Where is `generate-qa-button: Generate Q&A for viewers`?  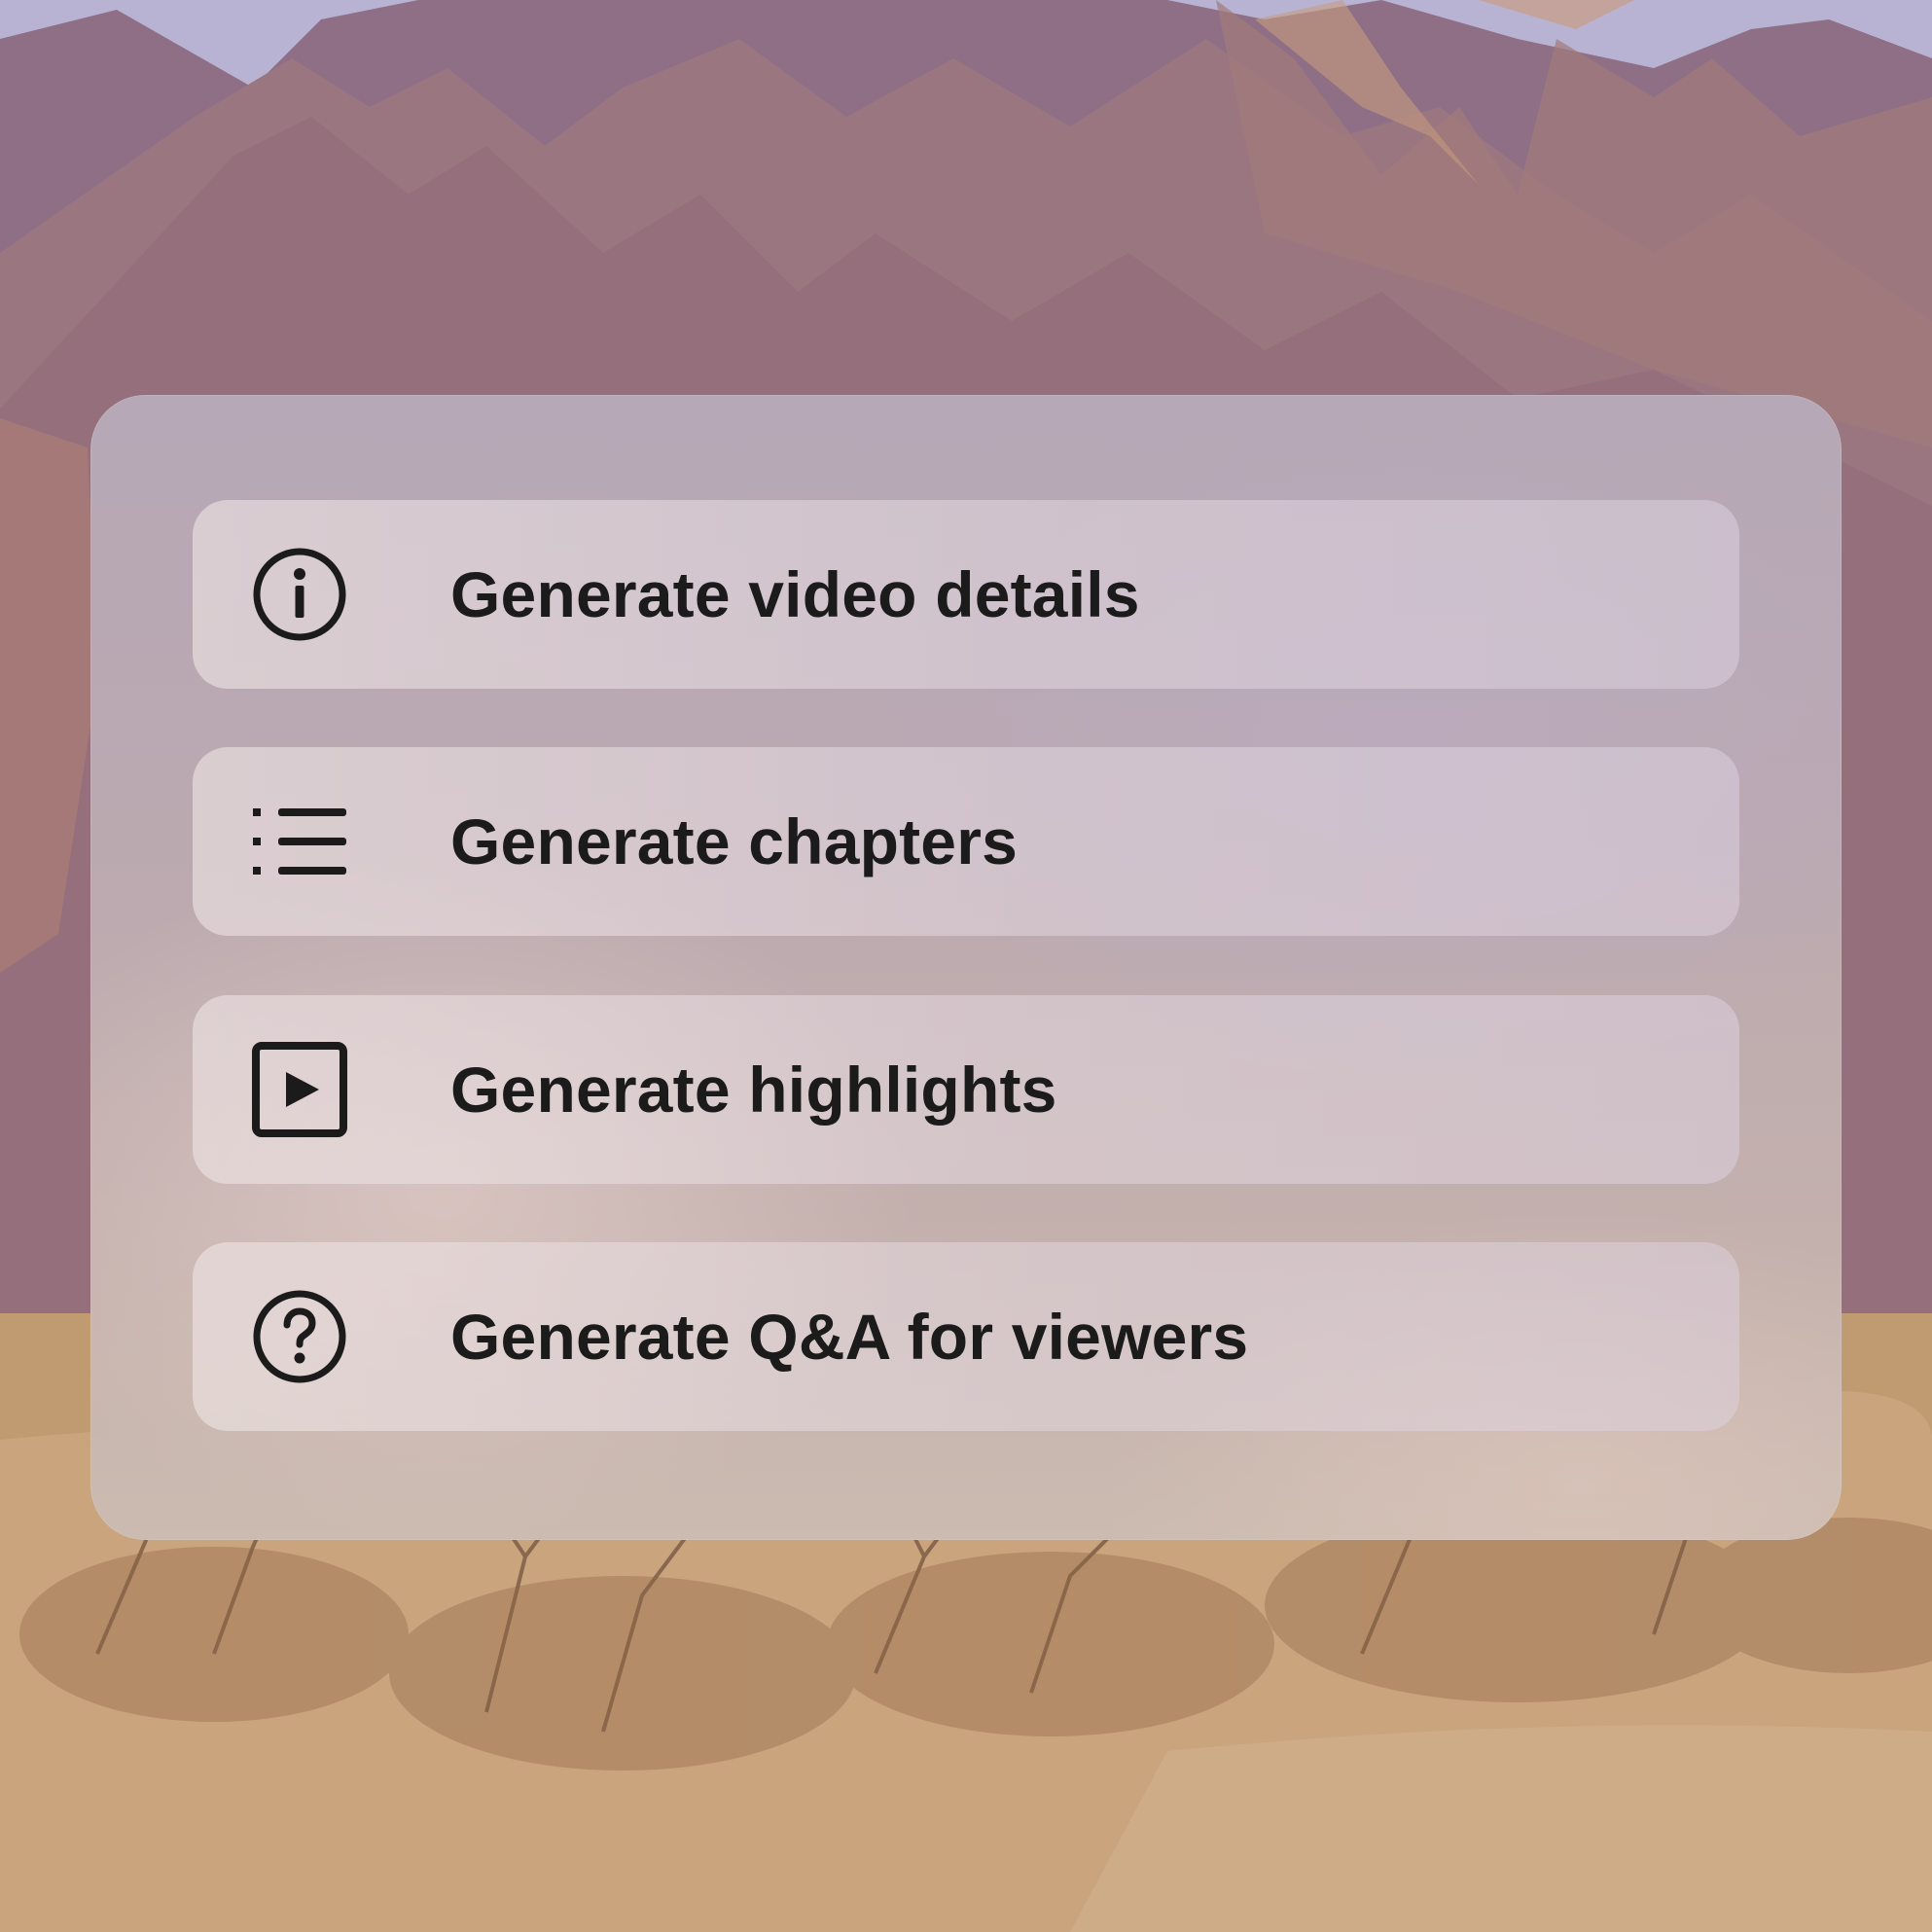
generate-qa-button: Generate Q&A for viewers is located at coordinates (966, 1336).